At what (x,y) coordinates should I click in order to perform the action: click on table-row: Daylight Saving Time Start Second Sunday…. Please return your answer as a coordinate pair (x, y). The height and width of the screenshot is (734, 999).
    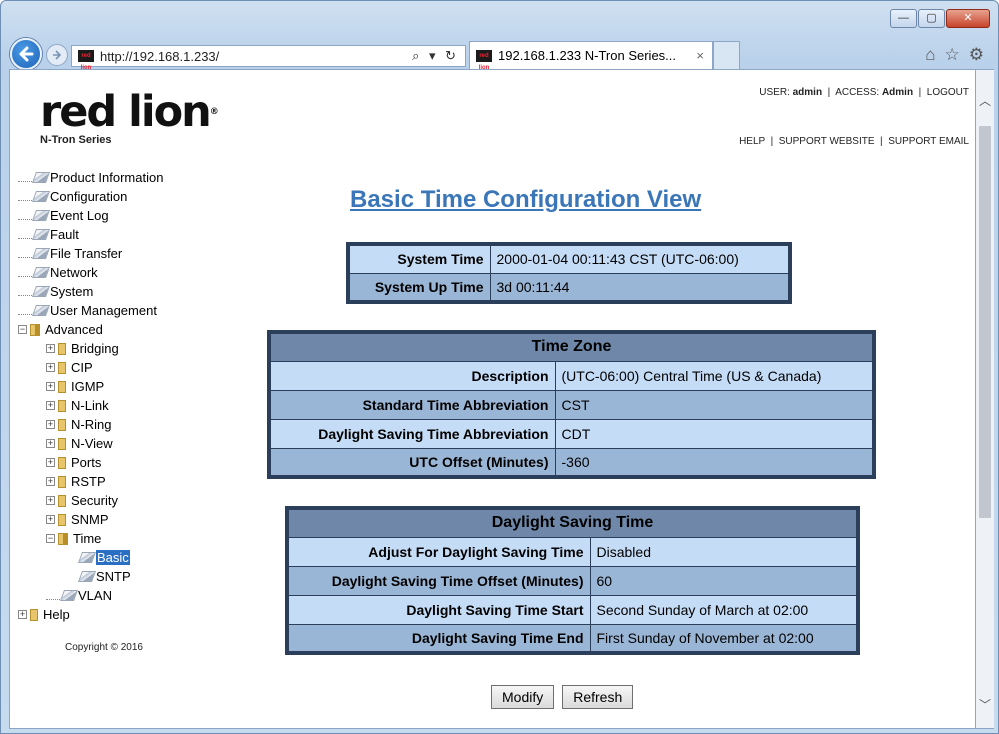
    Looking at the image, I should click on (572, 609).